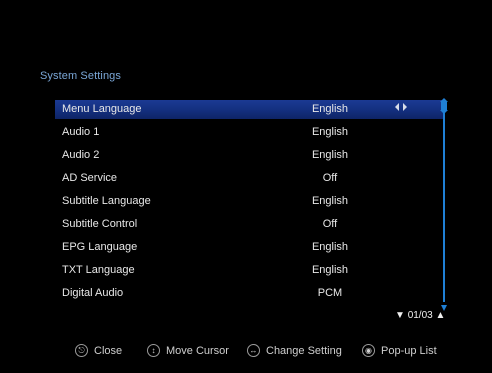 The width and height of the screenshot is (492, 373). Describe the element at coordinates (249, 180) in the screenshot. I see `setting-row-ad-service: AD Service Off` at that location.